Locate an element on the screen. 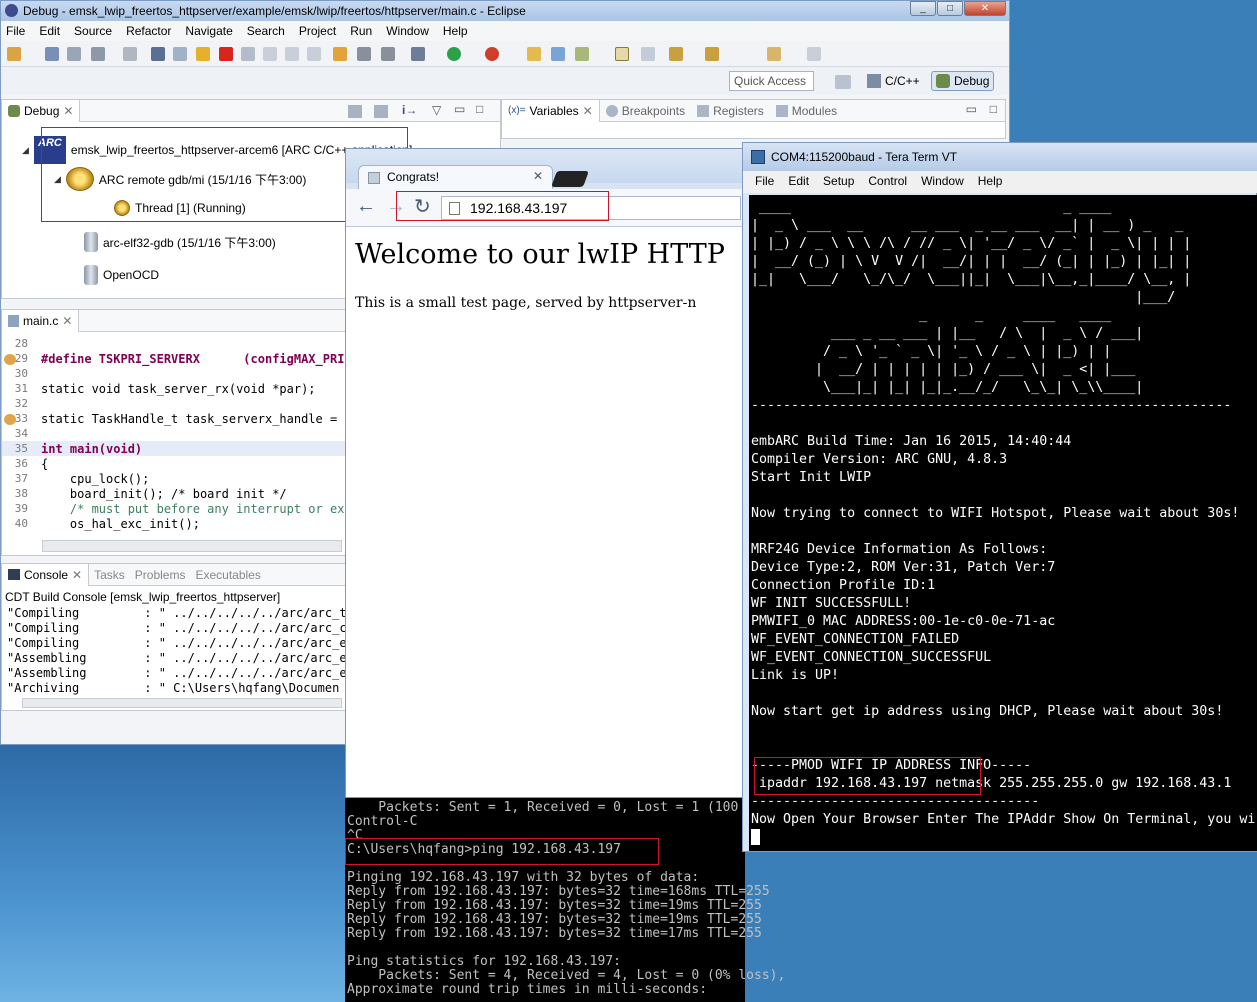 This screenshot has height=1002, width=1257. next-annotation-icon is located at coordinates (676, 54).